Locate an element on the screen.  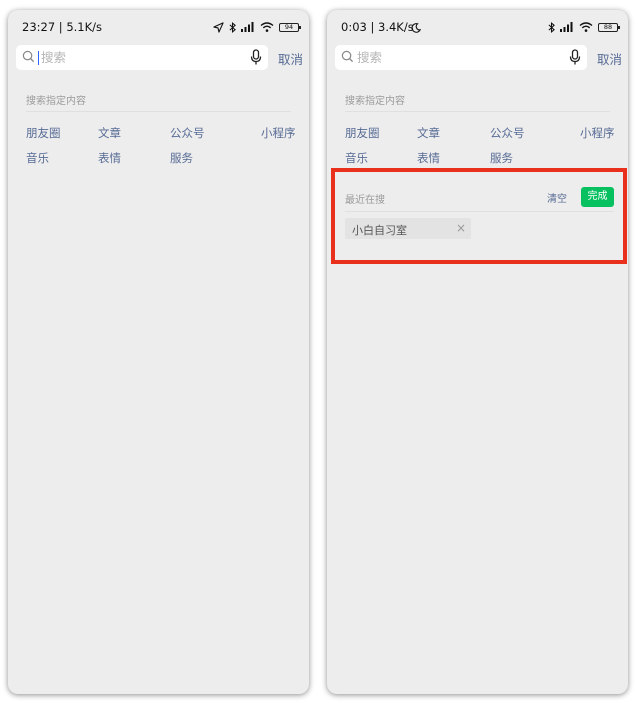
battery-icon: 94 is located at coordinates (290, 27).